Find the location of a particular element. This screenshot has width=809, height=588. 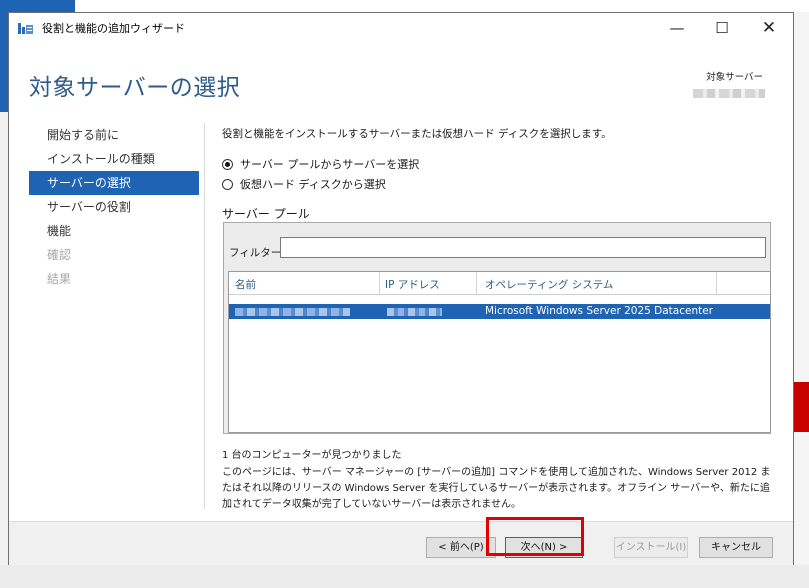

background-red-element is located at coordinates (801, 407).